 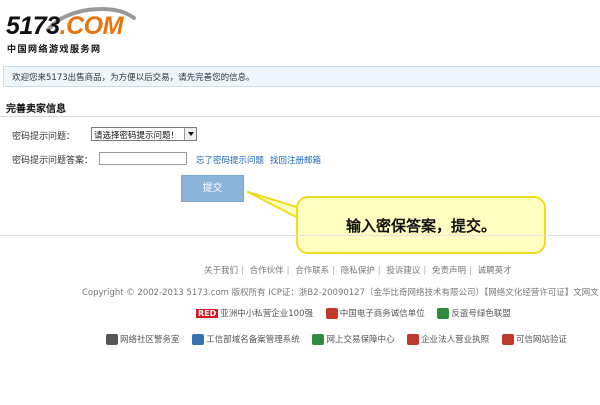 I want to click on license-icon, so click(x=413, y=339).